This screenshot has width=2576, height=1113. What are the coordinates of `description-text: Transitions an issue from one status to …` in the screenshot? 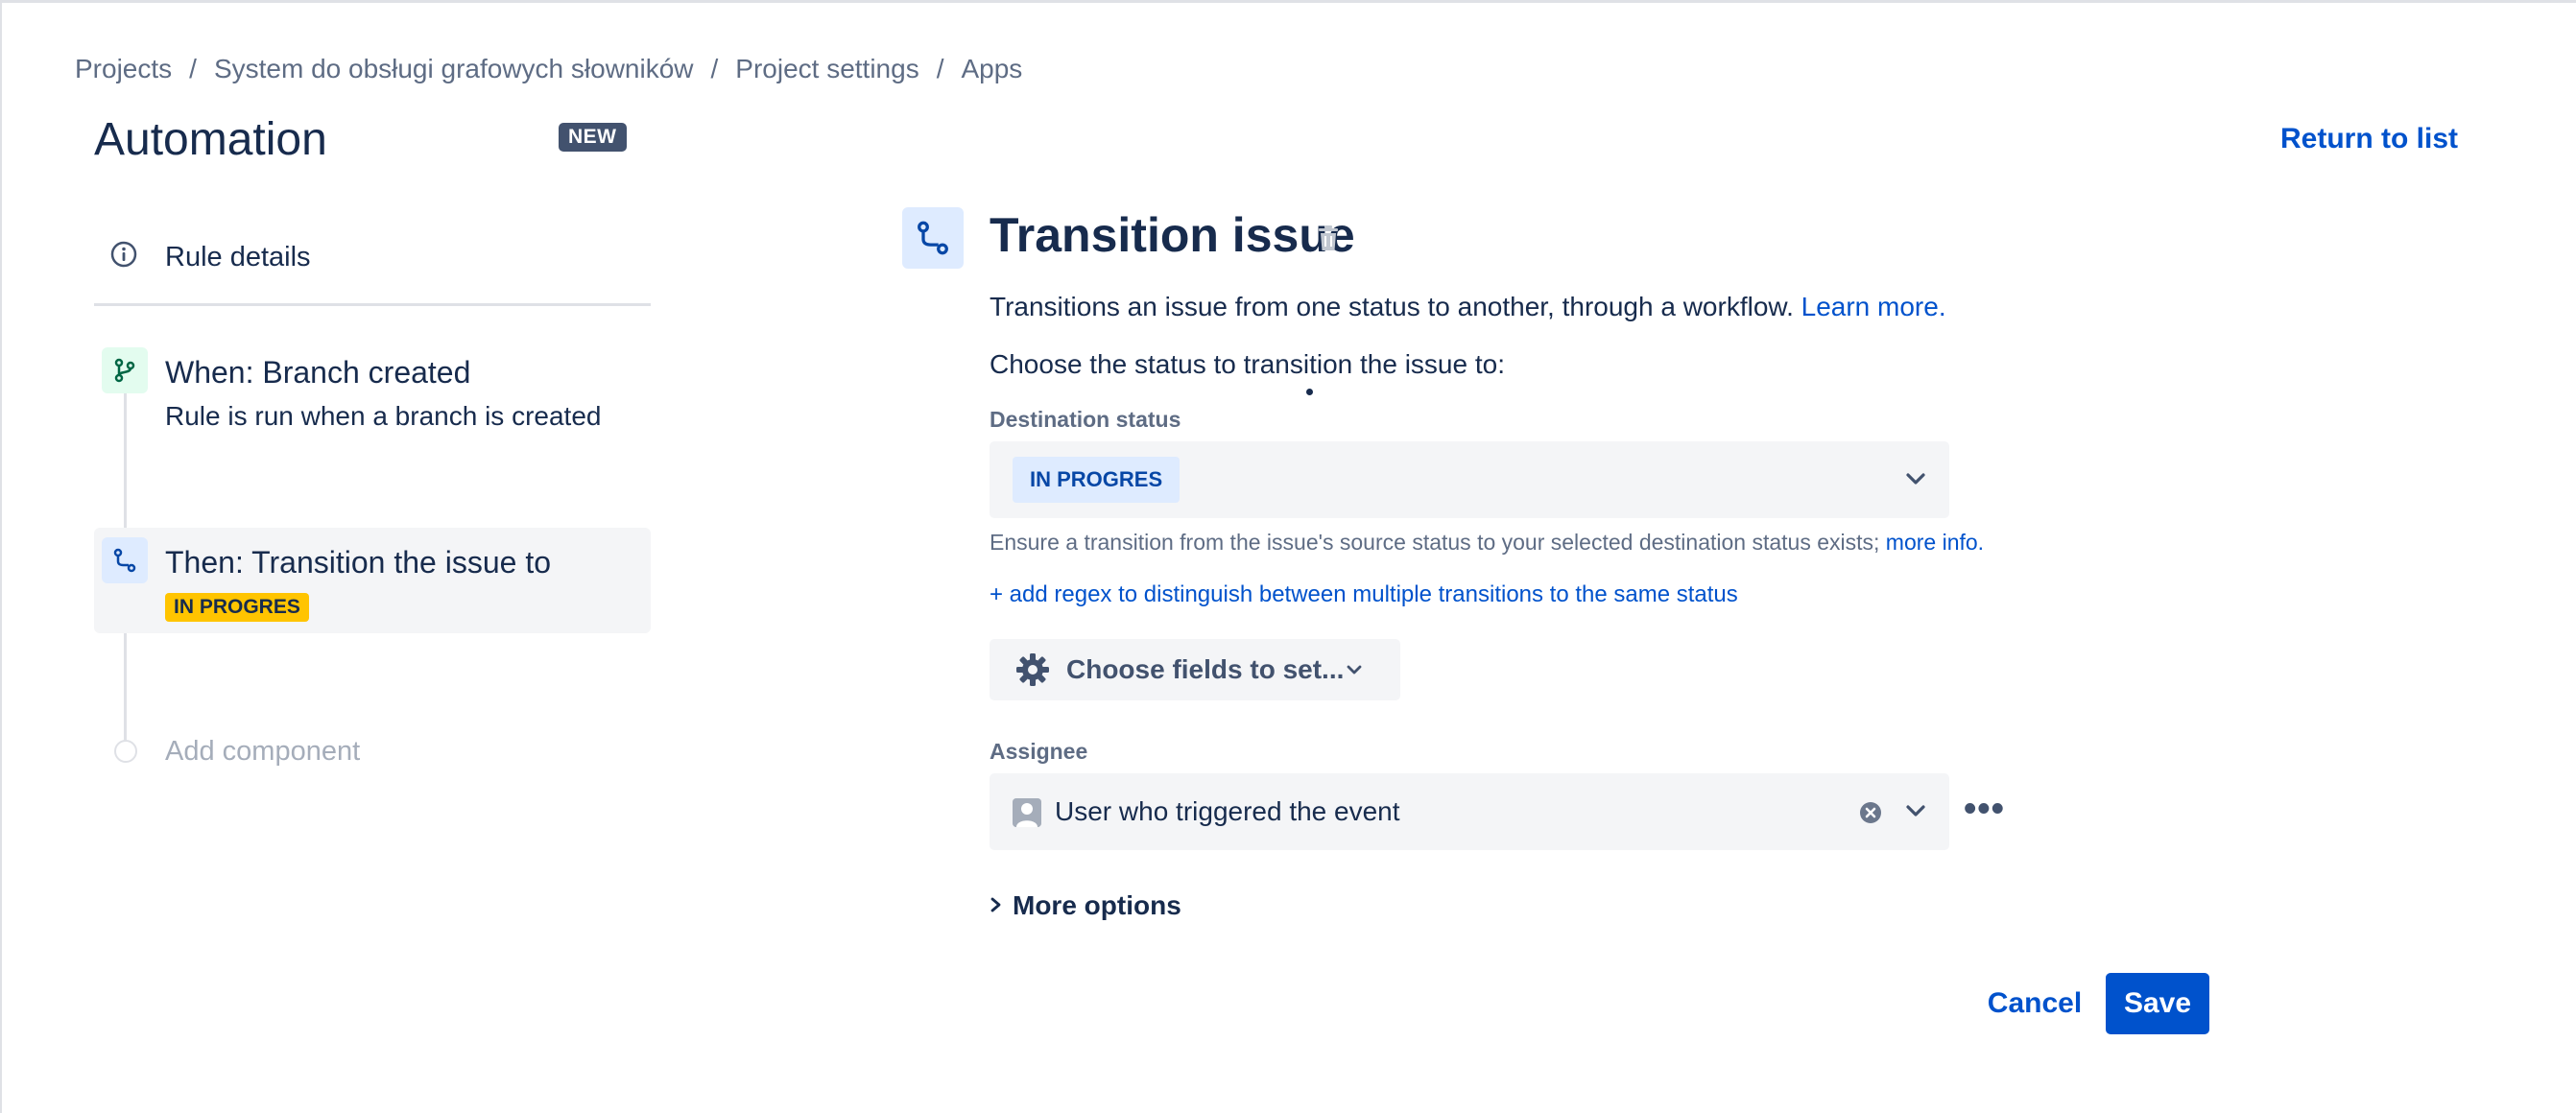 It's located at (1392, 306).